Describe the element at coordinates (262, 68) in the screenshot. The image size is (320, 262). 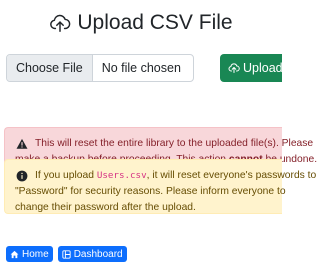
I see `upload-button-label: Upload` at that location.